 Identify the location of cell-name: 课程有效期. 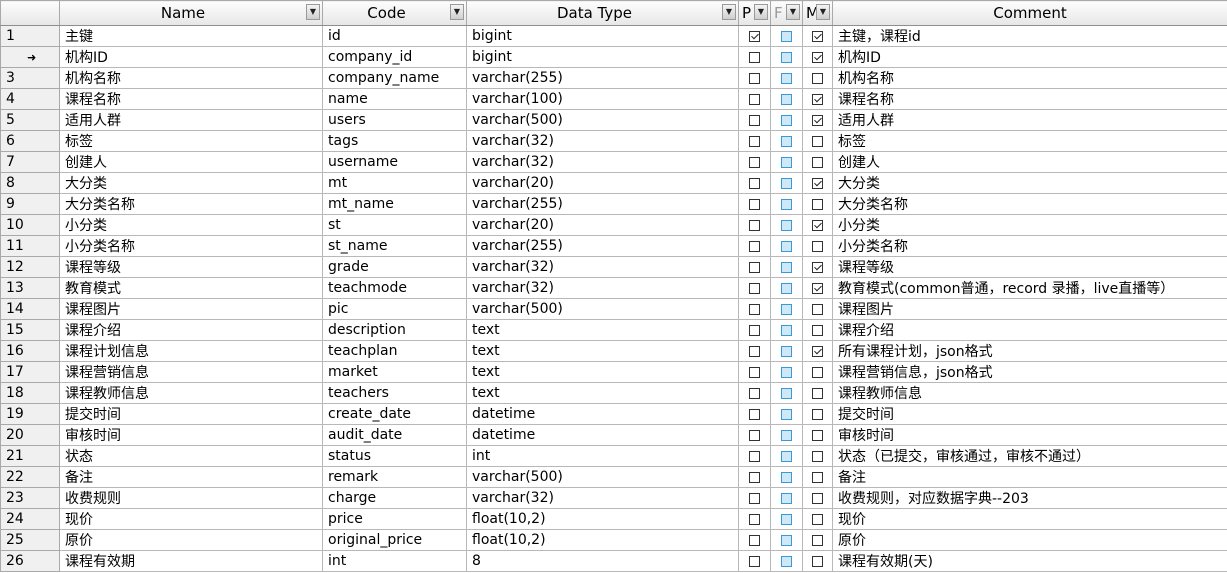
(191, 561).